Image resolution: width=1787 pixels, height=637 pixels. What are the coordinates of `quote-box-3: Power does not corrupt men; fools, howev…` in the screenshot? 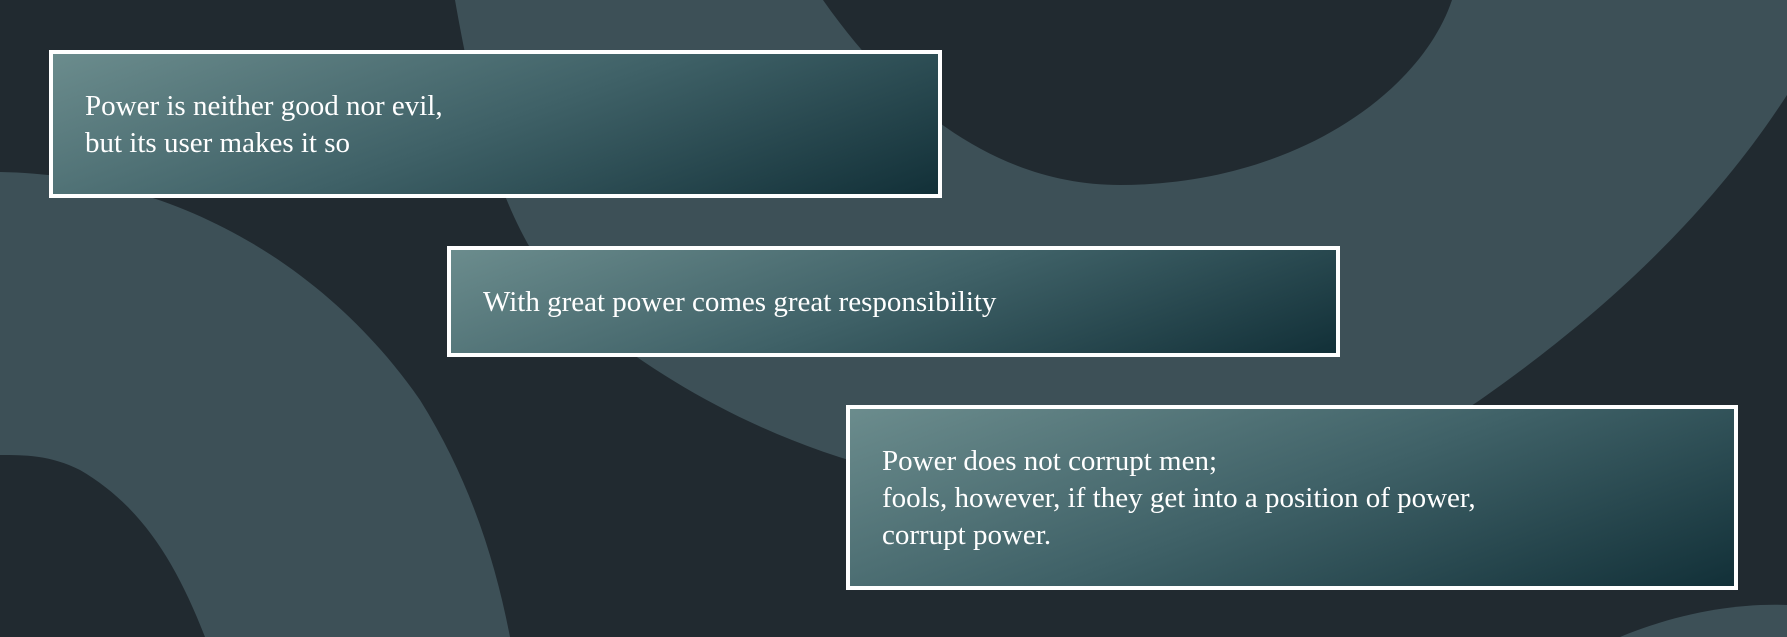 It's located at (1292, 497).